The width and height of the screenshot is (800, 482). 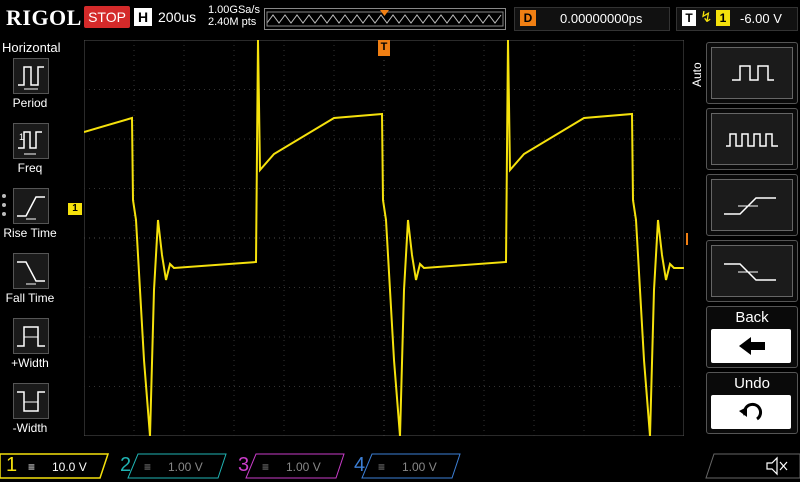 What do you see at coordinates (706, 17) in the screenshot?
I see `trigger-edge-icon: ↯` at bounding box center [706, 17].